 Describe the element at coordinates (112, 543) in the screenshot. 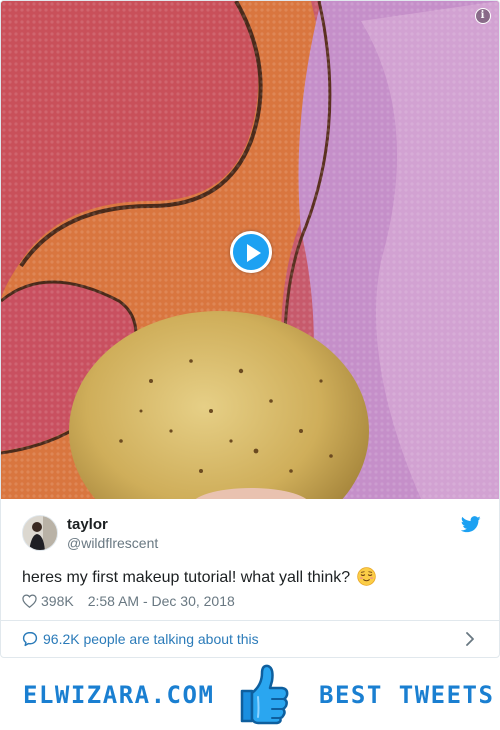

I see `author-handle: @wildflrescent` at that location.